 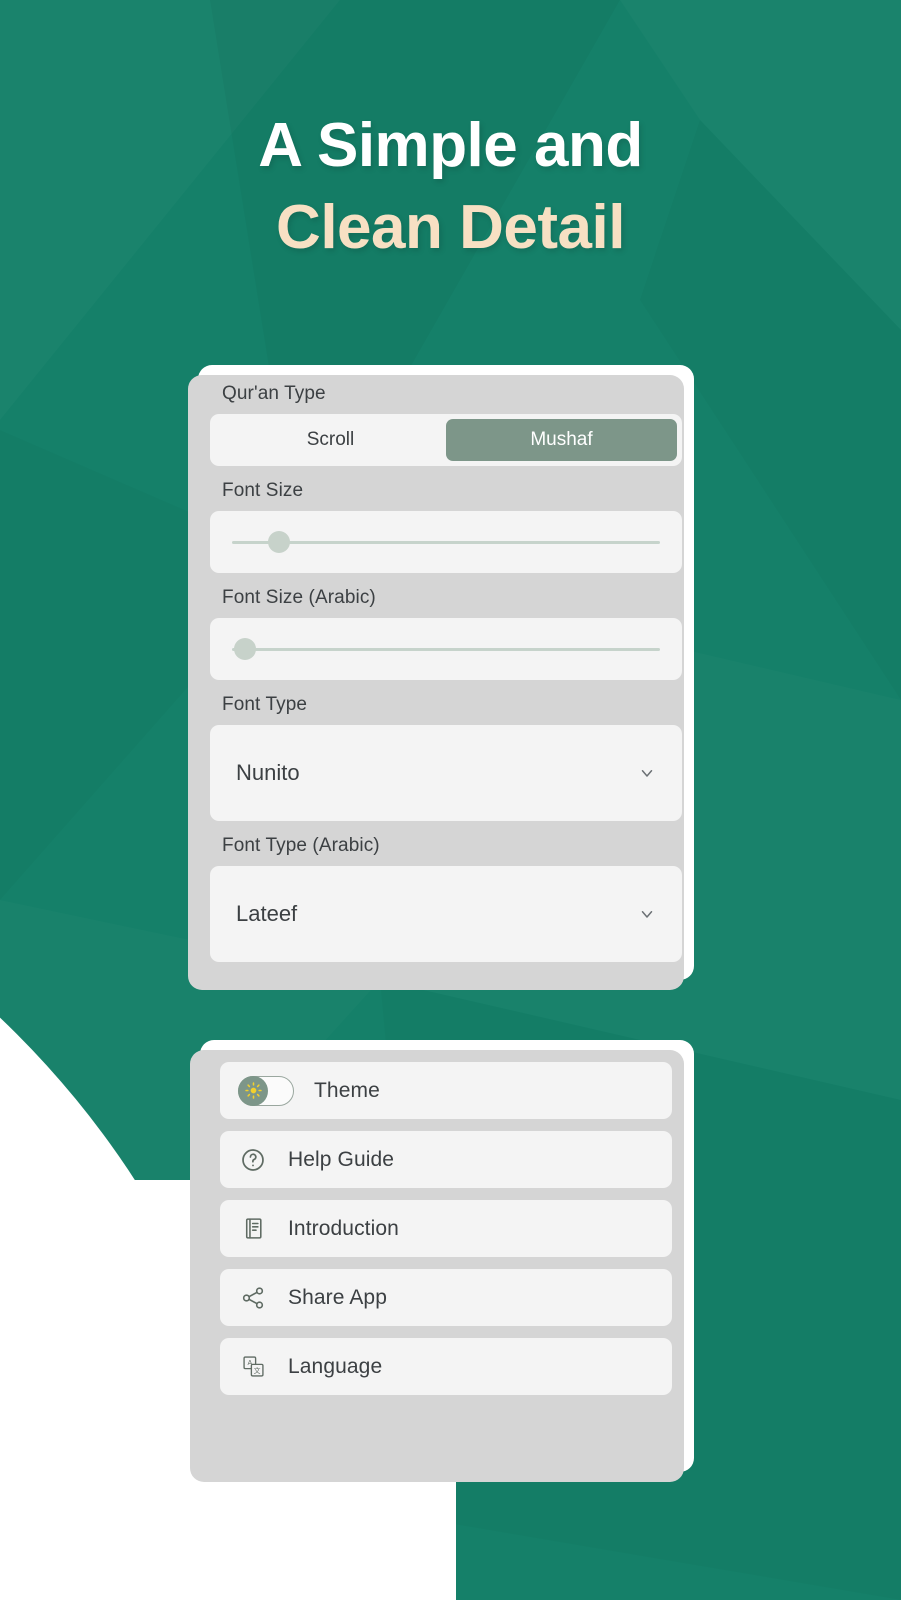 I want to click on font-size-slider-thumb, so click(x=279, y=542).